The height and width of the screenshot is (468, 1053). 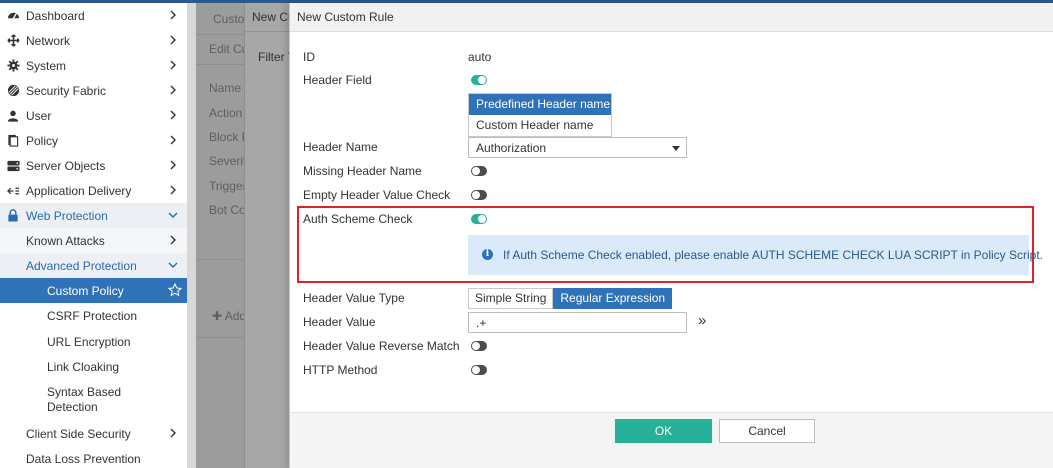 What do you see at coordinates (671, 17) in the screenshot?
I see `dialog-header: New Custom Rule` at bounding box center [671, 17].